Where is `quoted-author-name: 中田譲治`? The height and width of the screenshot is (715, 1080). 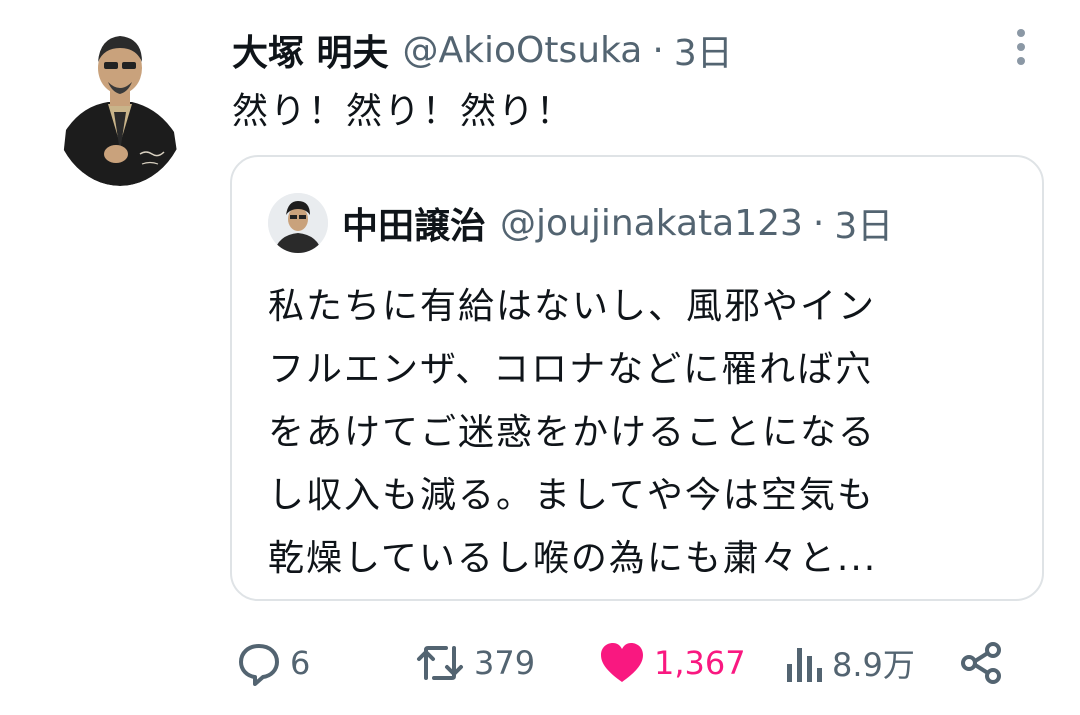
quoted-author-name: 中田譲治 is located at coordinates (414, 223).